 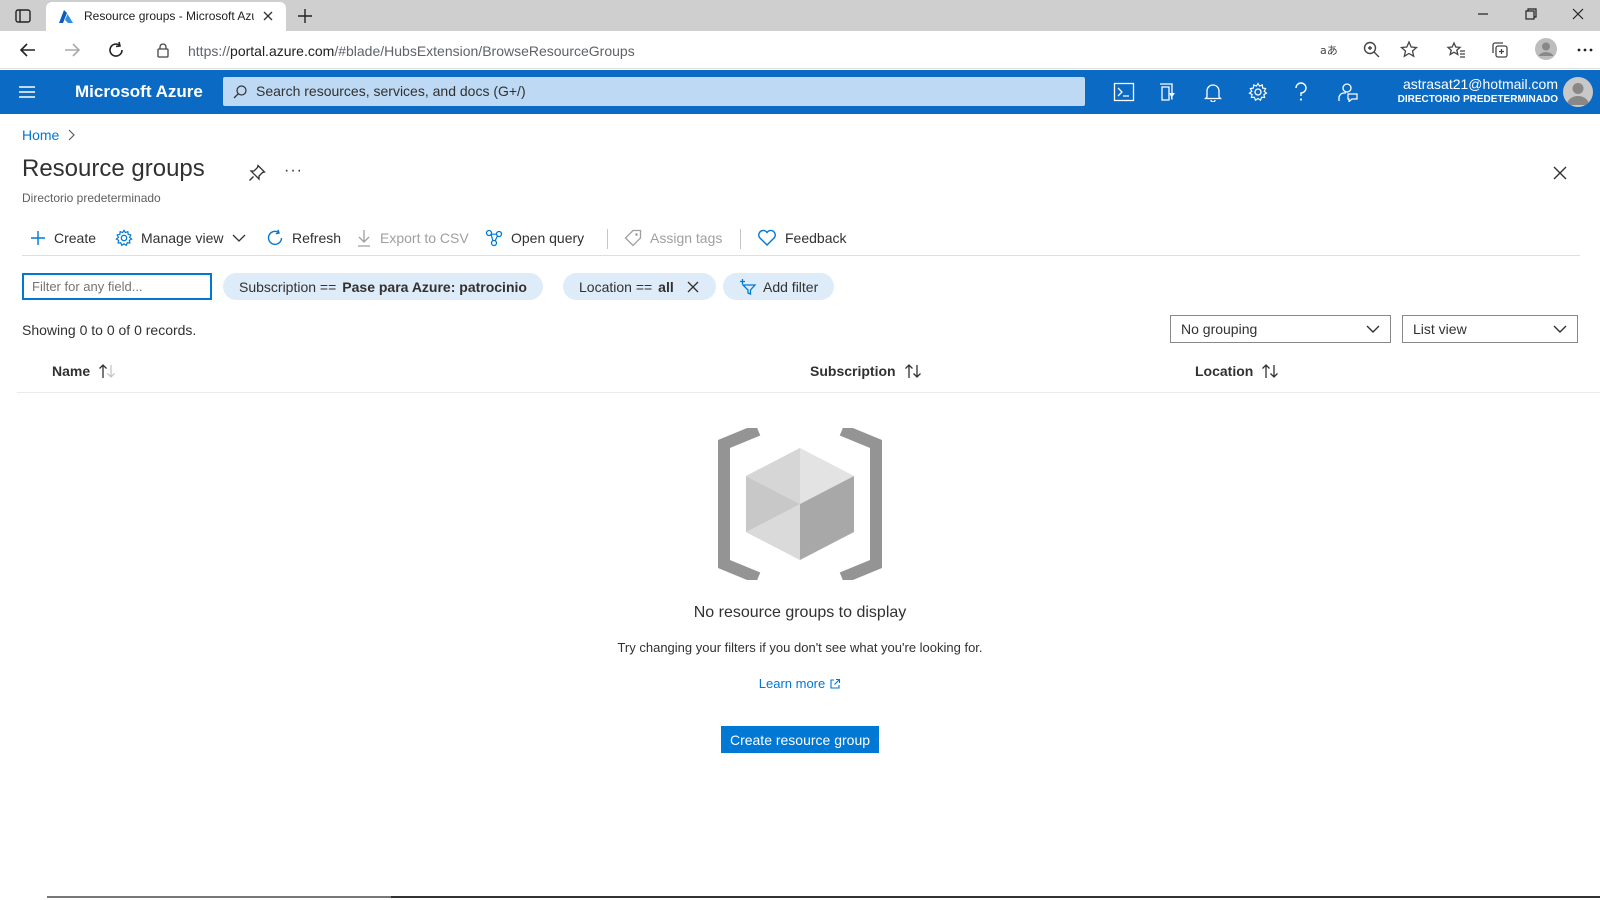 I want to click on account-directory: DIRECTORIO PREDETERMINADO, so click(x=1477, y=99).